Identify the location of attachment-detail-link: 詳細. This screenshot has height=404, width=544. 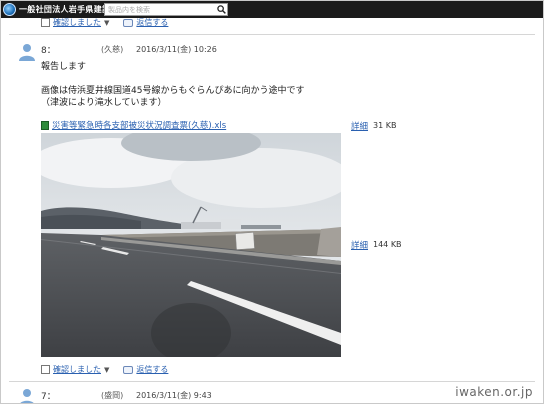
(359, 126).